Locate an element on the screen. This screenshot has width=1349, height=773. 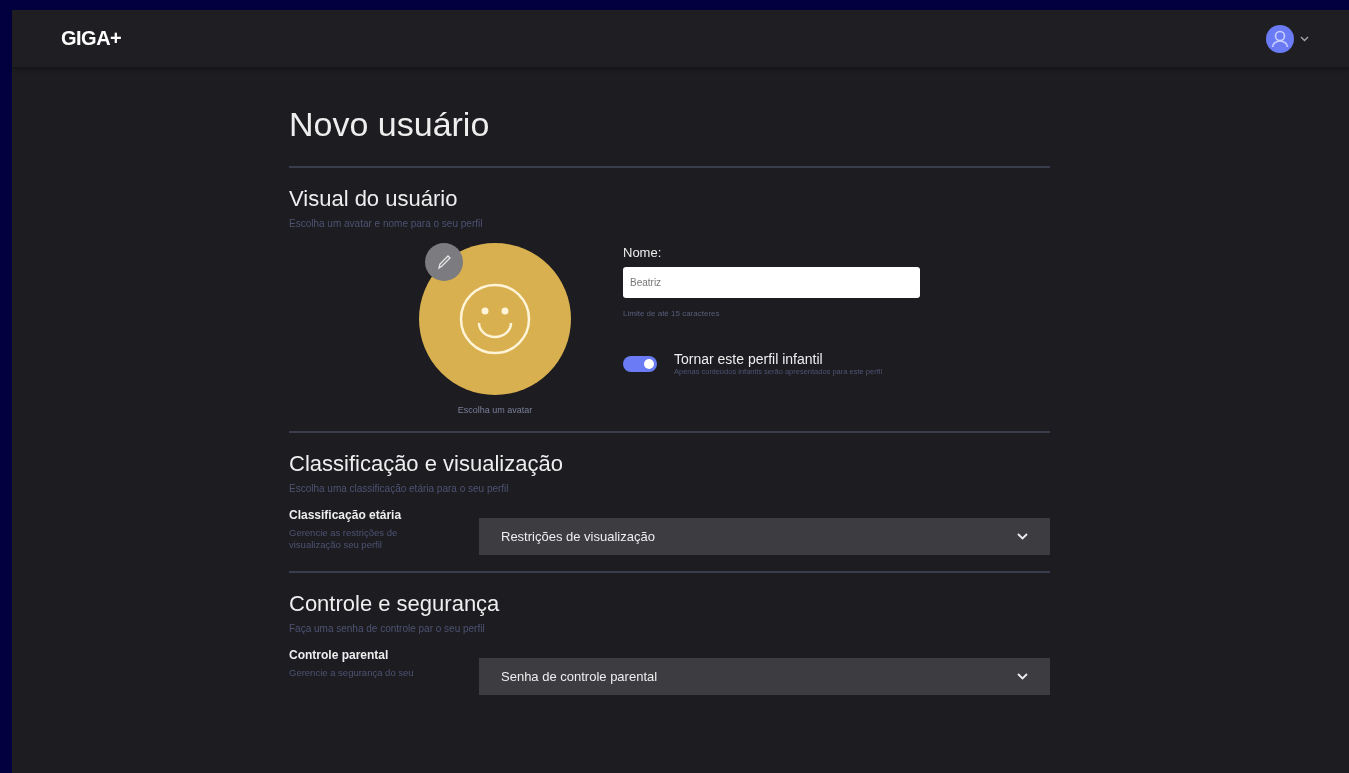
dropdown-select: Senha de controle parental is located at coordinates (764, 676).